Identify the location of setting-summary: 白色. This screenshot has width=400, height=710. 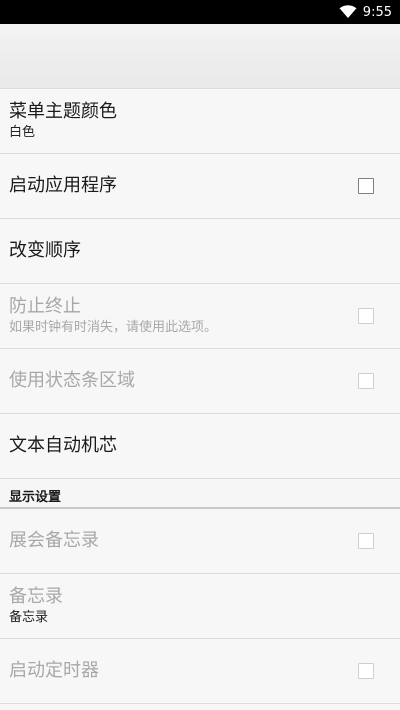
(22, 132).